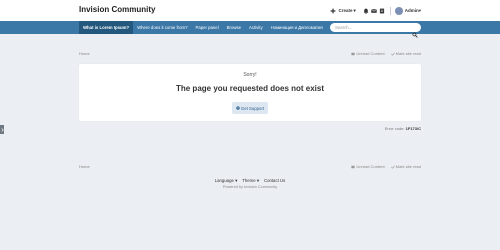 This screenshot has width=500, height=250. I want to click on nav-item-what-is-lorem-ipsum: What is Lorem Ipsum?, so click(106, 27).